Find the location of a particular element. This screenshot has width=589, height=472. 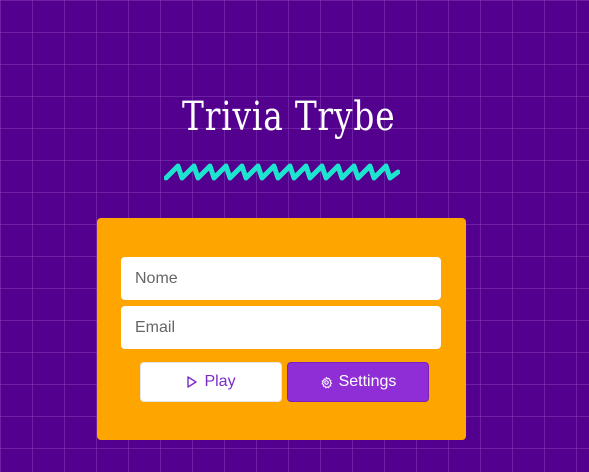

settings-button: Settings is located at coordinates (358, 382).